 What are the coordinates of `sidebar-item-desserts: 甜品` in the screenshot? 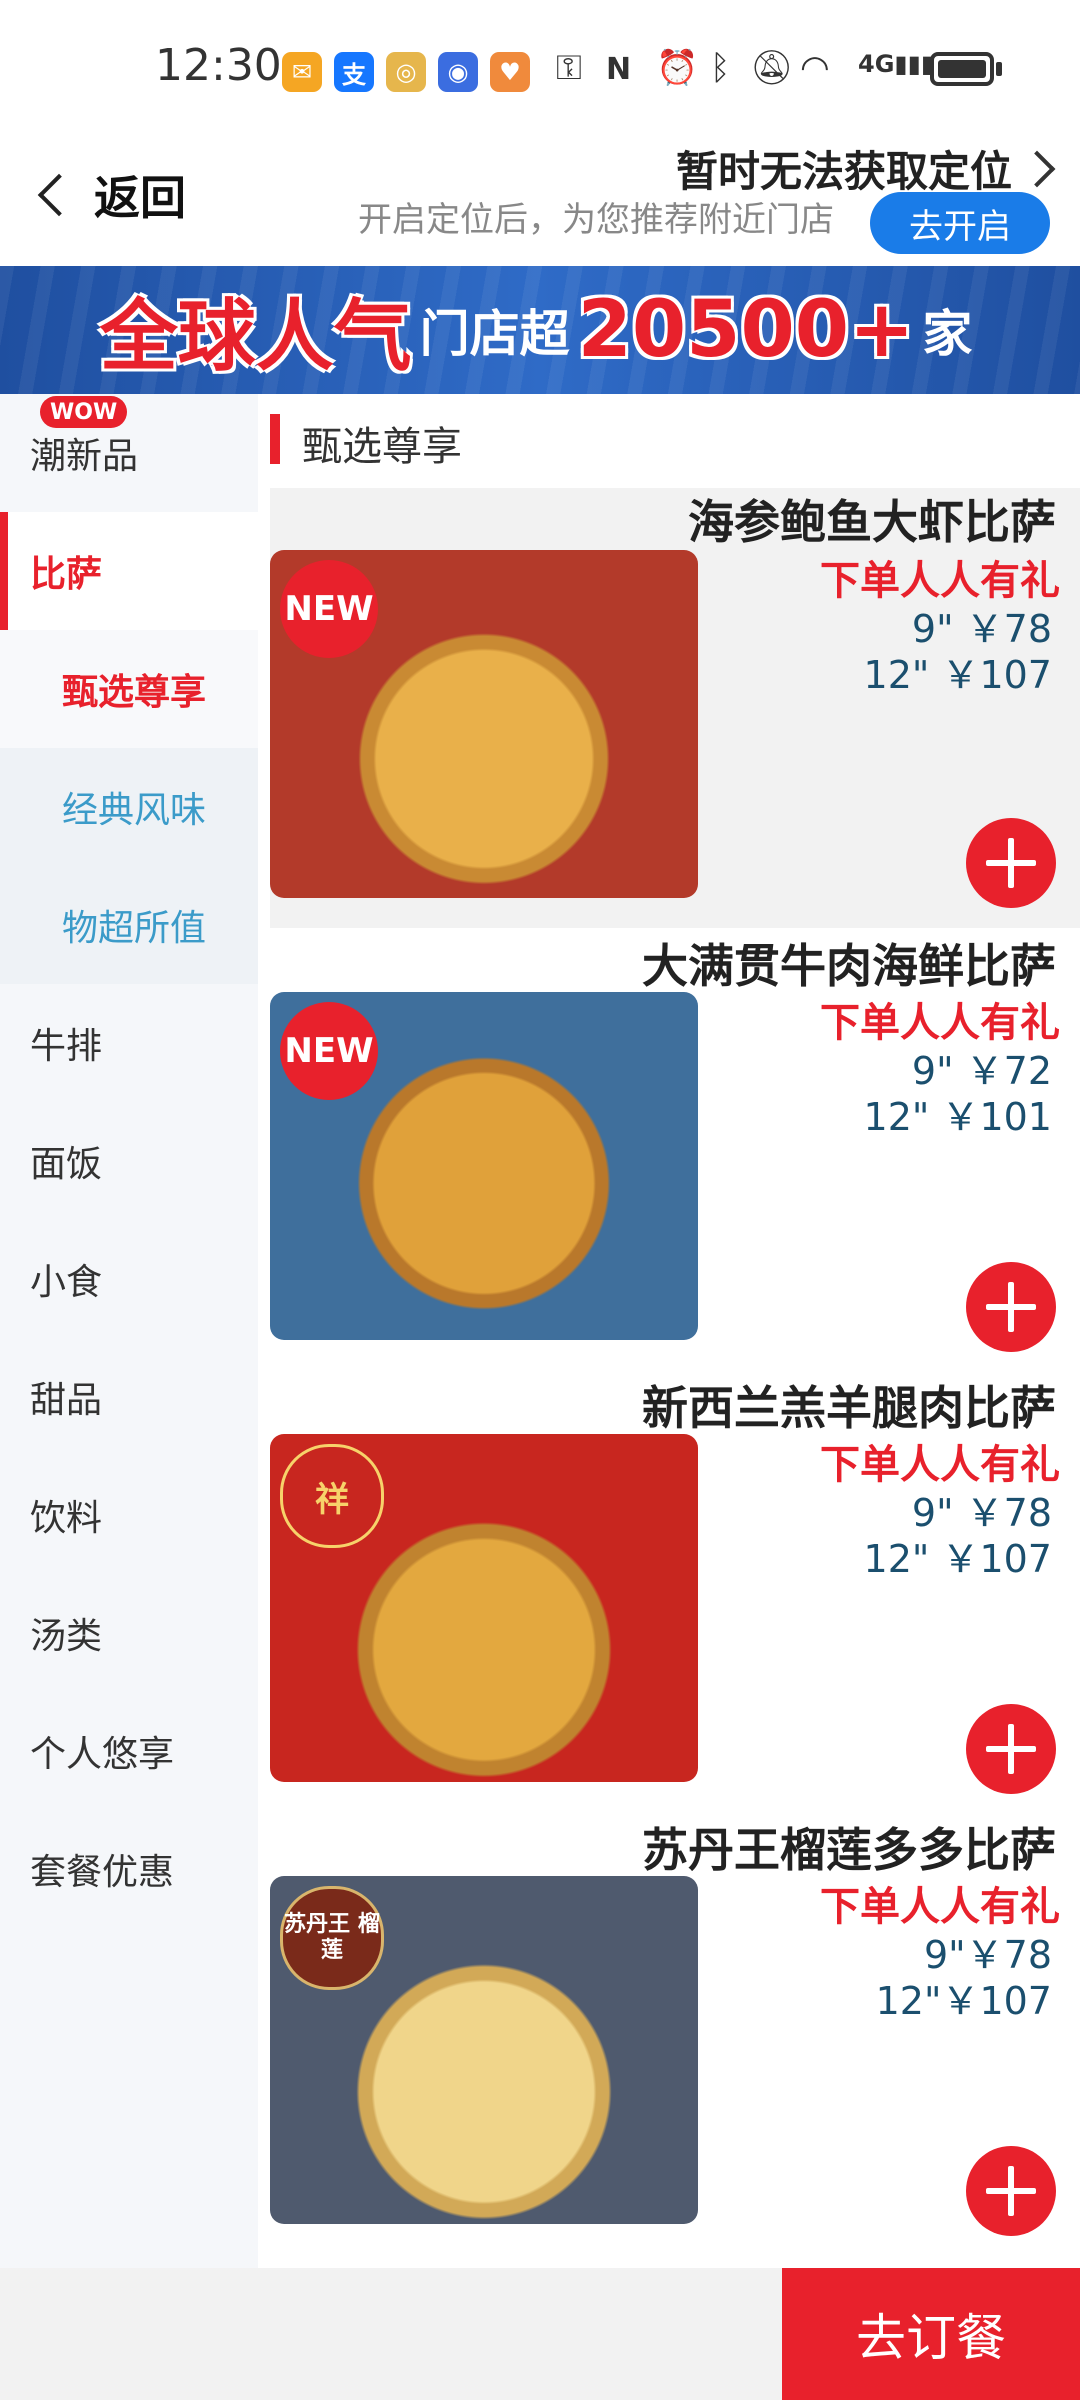 It's located at (129, 1397).